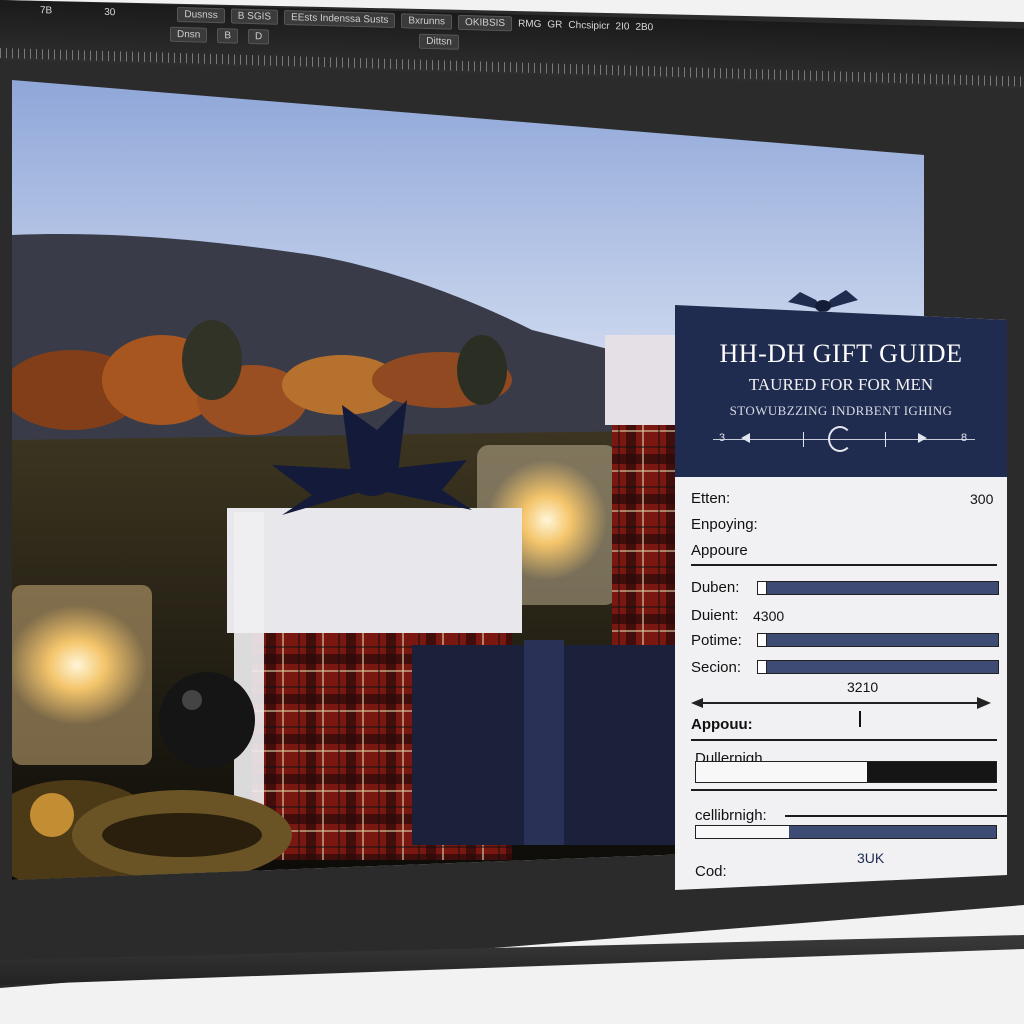 This screenshot has width=1024, height=1024. I want to click on ribbon-bow-icon, so click(823, 301).